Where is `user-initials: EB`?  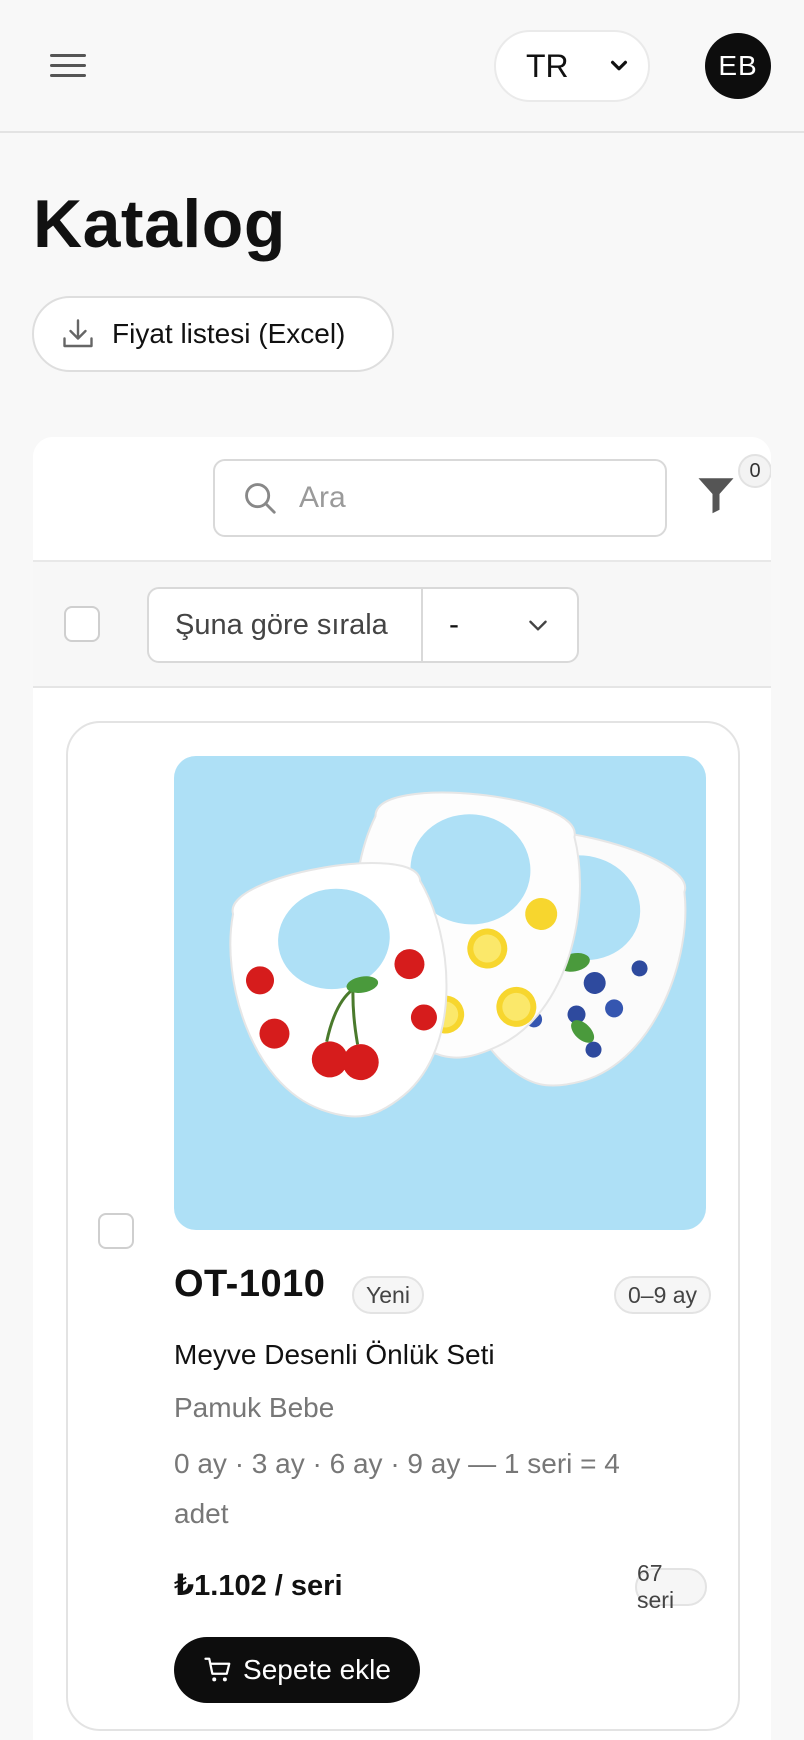 user-initials: EB is located at coordinates (738, 65).